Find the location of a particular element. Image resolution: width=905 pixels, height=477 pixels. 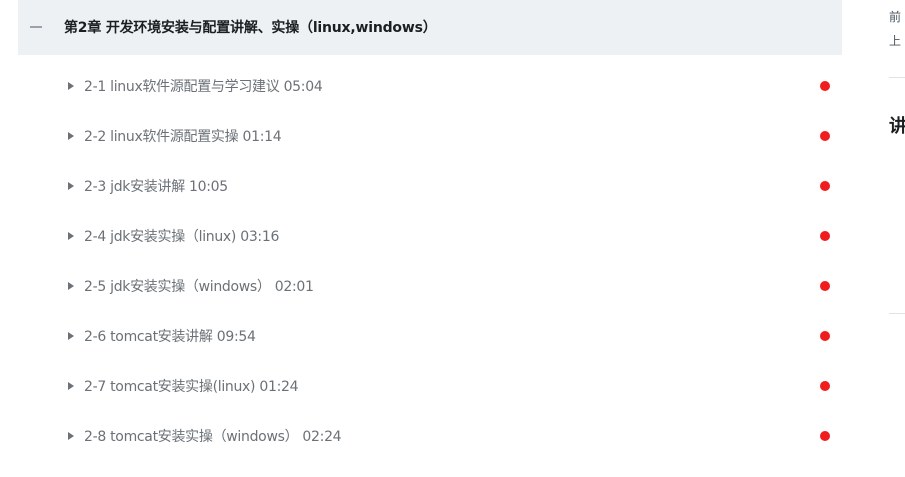

lesson-title: 2-7 tomcat安装实操(linux) 01:24 is located at coordinates (191, 386).